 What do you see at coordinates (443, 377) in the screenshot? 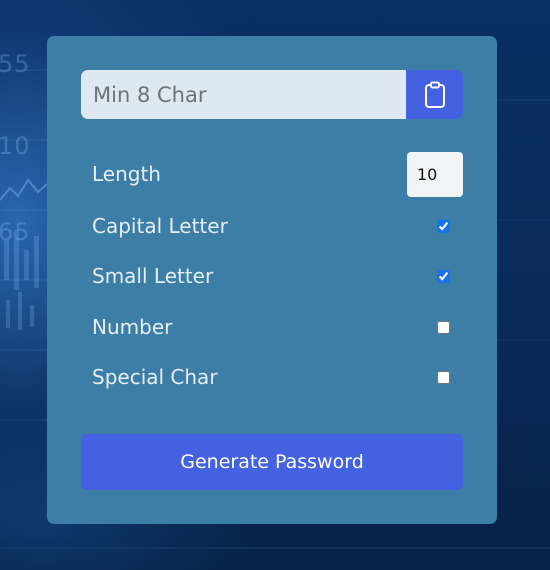
I see `special-char-checkbox` at bounding box center [443, 377].